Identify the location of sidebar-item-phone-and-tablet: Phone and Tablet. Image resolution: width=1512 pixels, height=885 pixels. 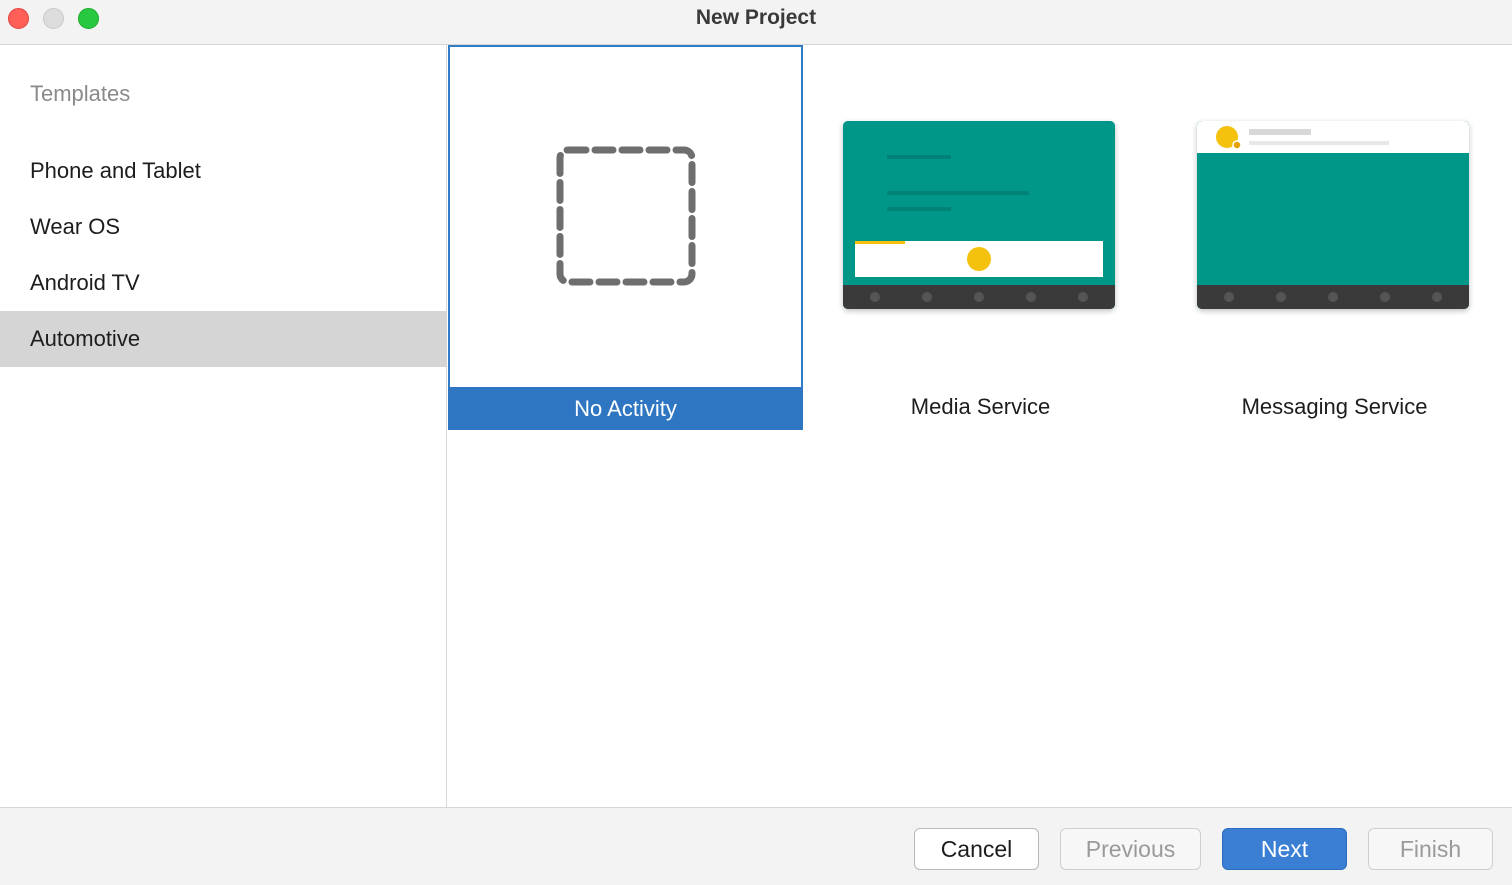
(223, 171).